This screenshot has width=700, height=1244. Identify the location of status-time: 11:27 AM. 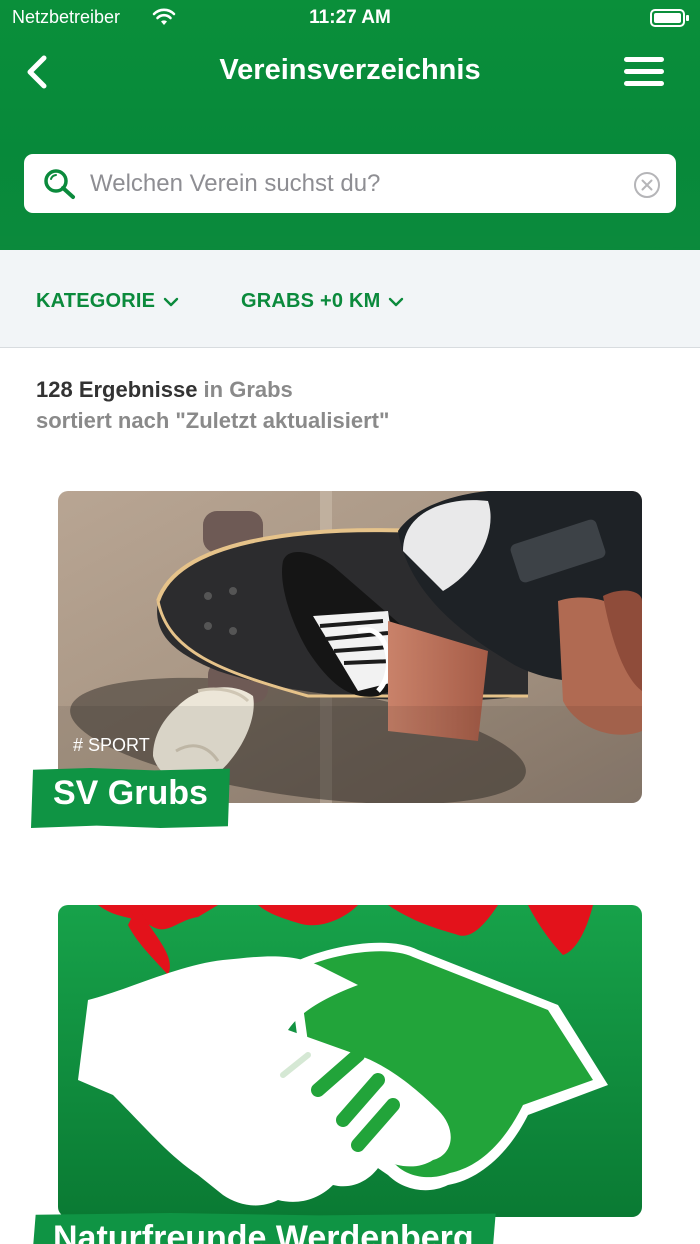
(350, 17).